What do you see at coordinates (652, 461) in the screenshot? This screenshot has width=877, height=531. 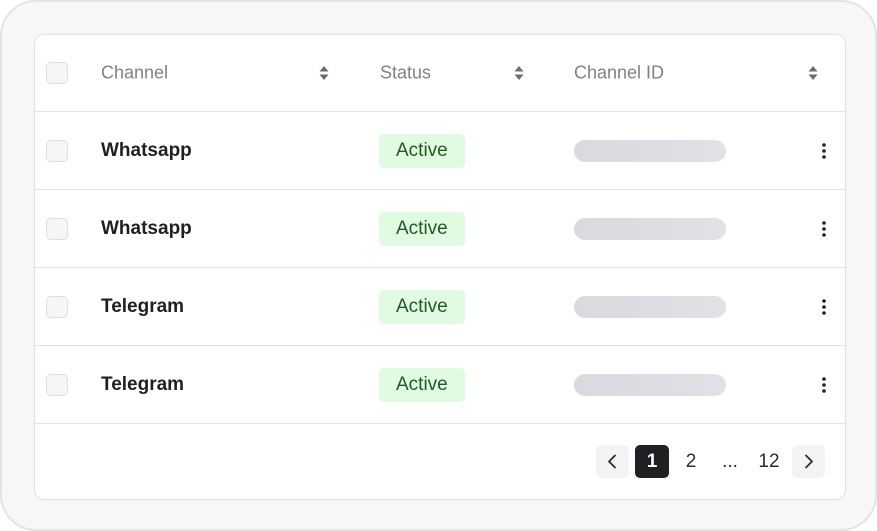 I see `page-button-current: 1` at bounding box center [652, 461].